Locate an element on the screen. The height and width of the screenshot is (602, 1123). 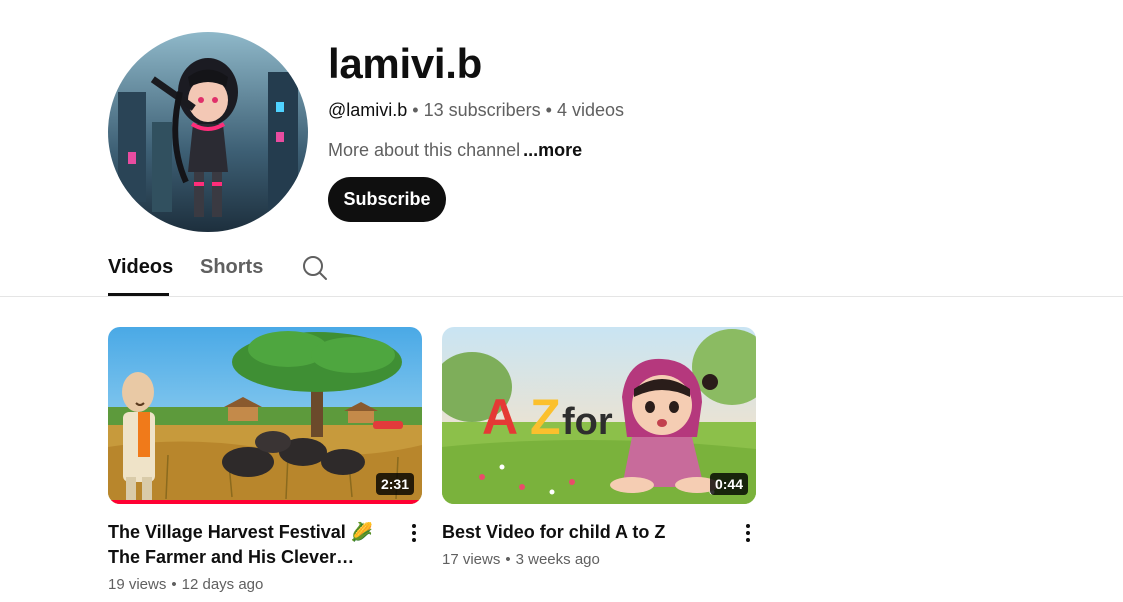
channel-meta: @lamivi.b • 13 subscribers • 4 videos is located at coordinates (476, 110).